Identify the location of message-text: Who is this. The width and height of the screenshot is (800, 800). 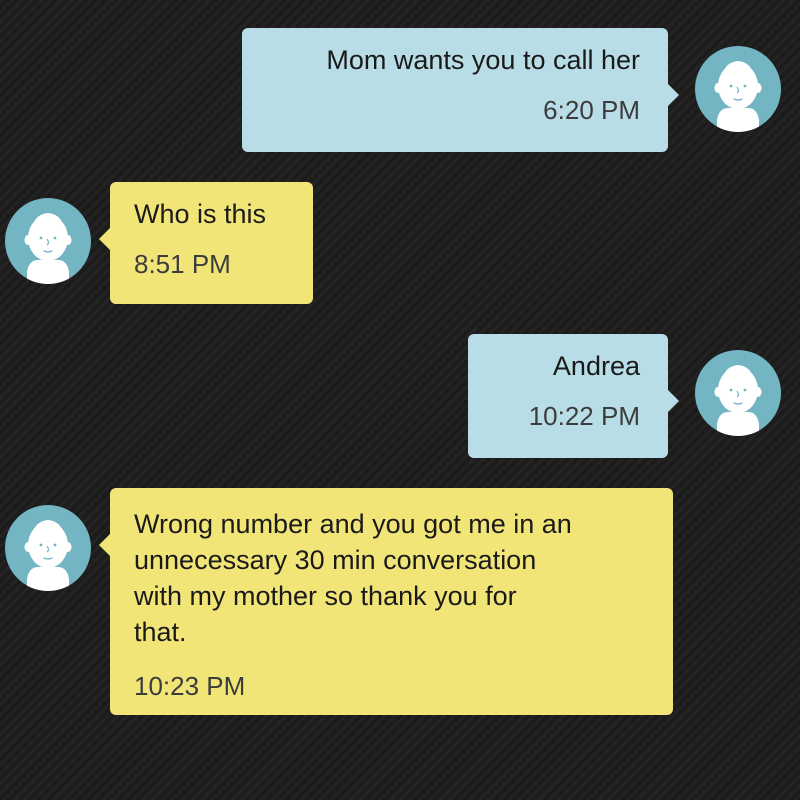
(200, 214).